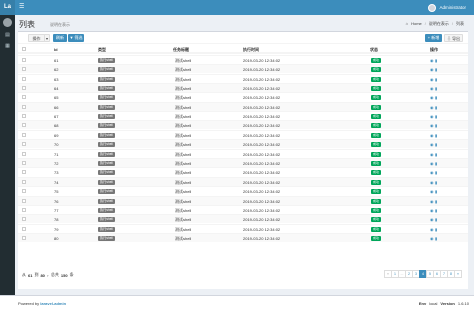 The width and height of the screenshot is (474, 310). I want to click on pagination: « 1 ... 2 3 4 5 6 7 8 », so click(423, 274).